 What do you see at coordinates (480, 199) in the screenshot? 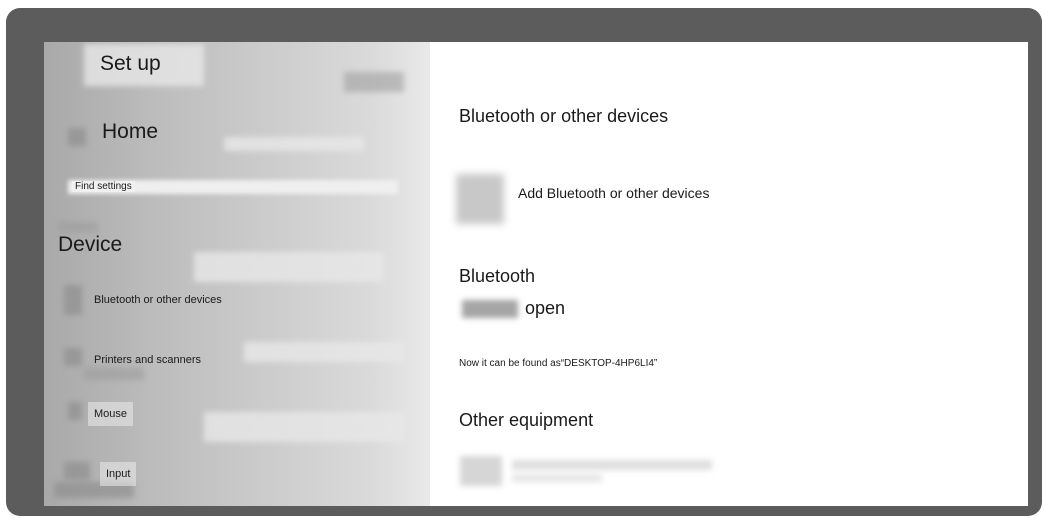
I see `add-device-icon` at bounding box center [480, 199].